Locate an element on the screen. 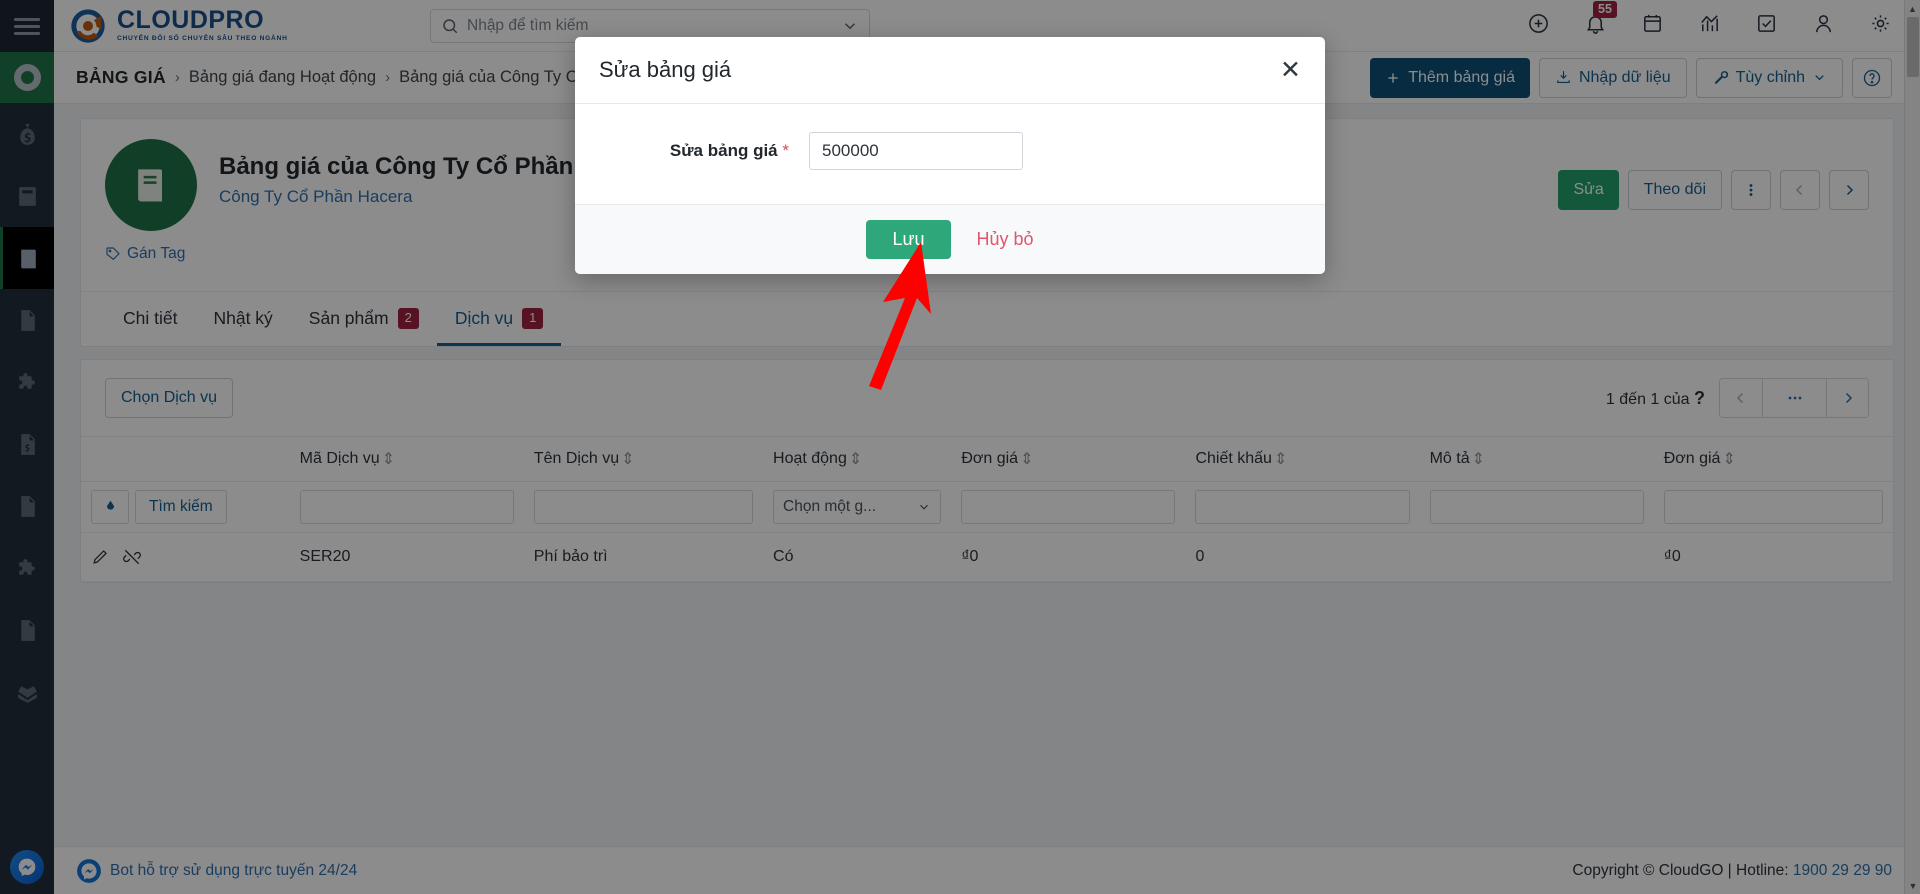 This screenshot has width=1920, height=894. modal-field-label: Sửa bảng giá * is located at coordinates (704, 151).